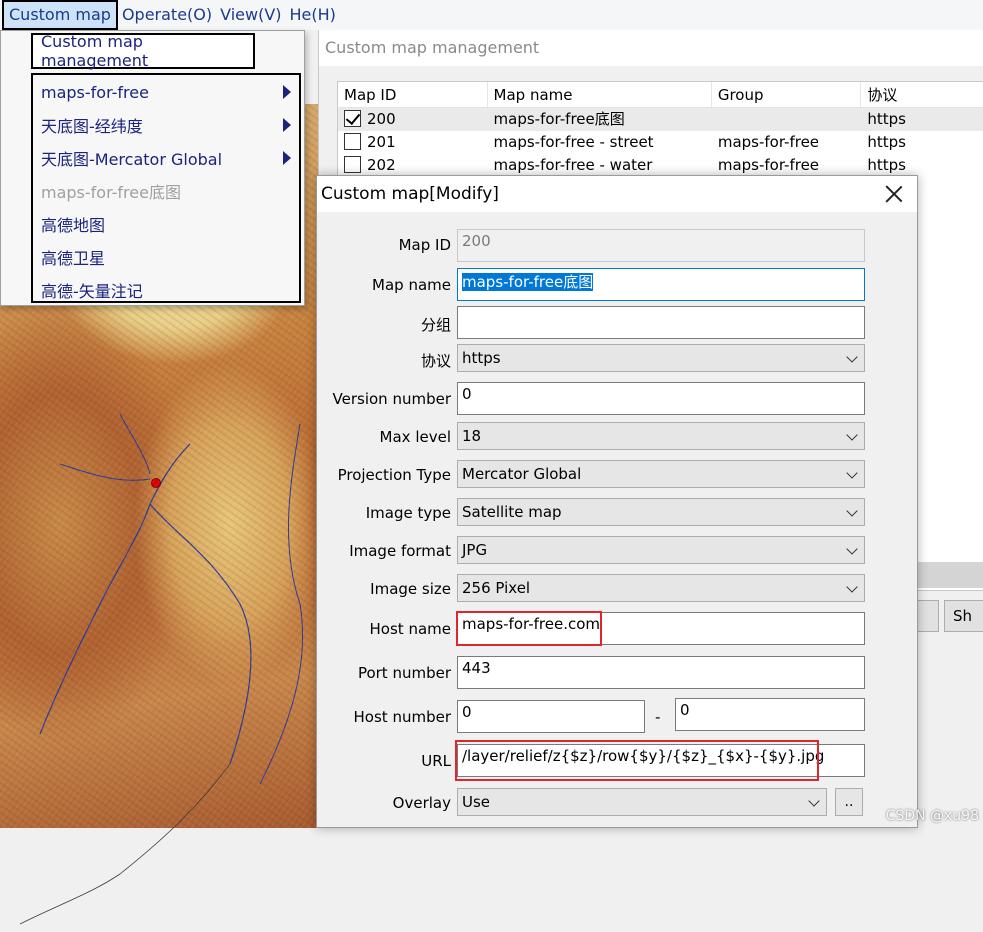  Describe the element at coordinates (132, 159) in the screenshot. I see `menu-item-label: 天底图-Mercator Global` at that location.